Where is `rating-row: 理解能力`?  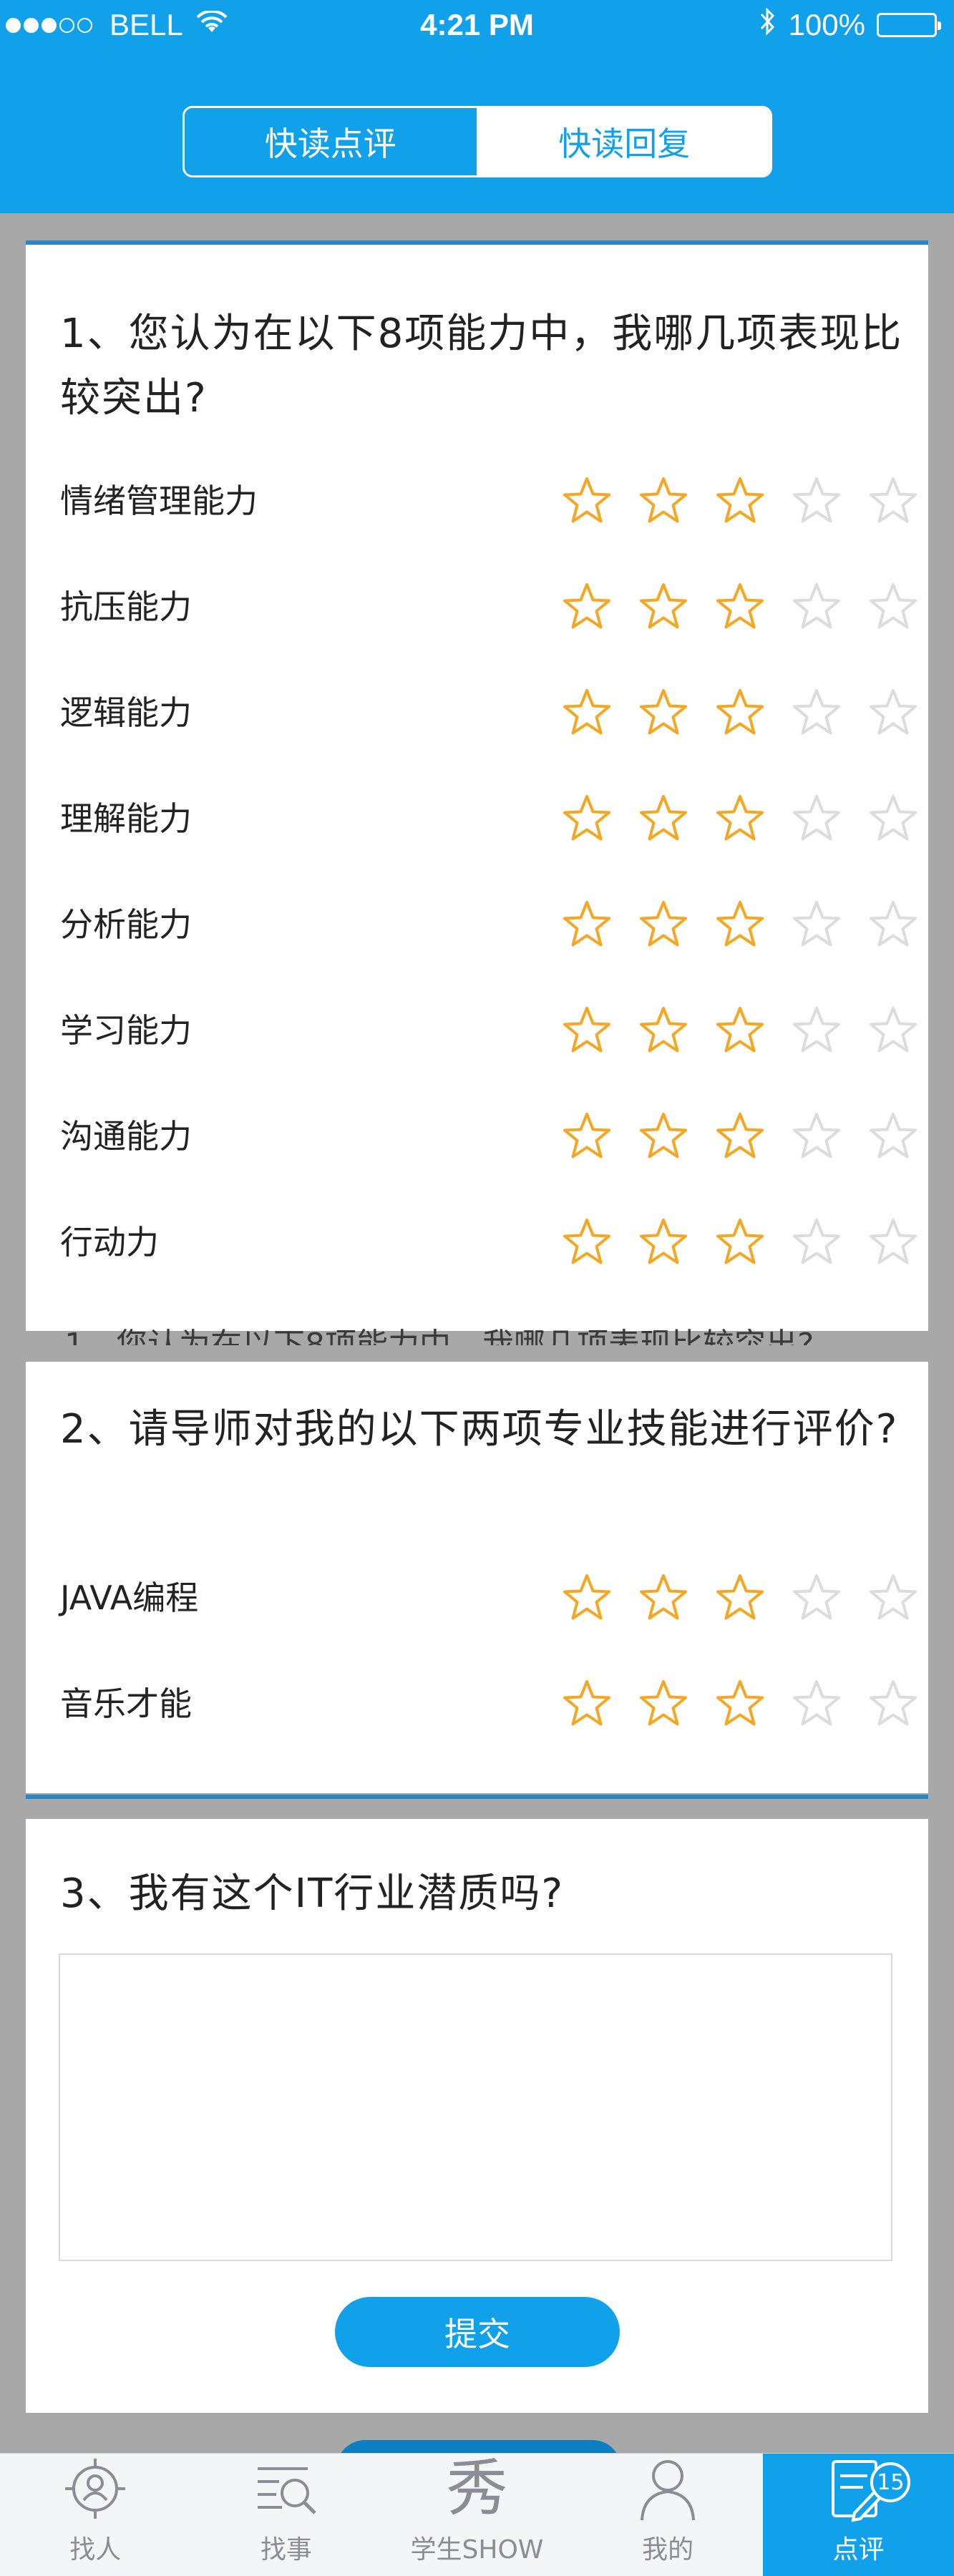 rating-row: 理解能力 is located at coordinates (490, 818).